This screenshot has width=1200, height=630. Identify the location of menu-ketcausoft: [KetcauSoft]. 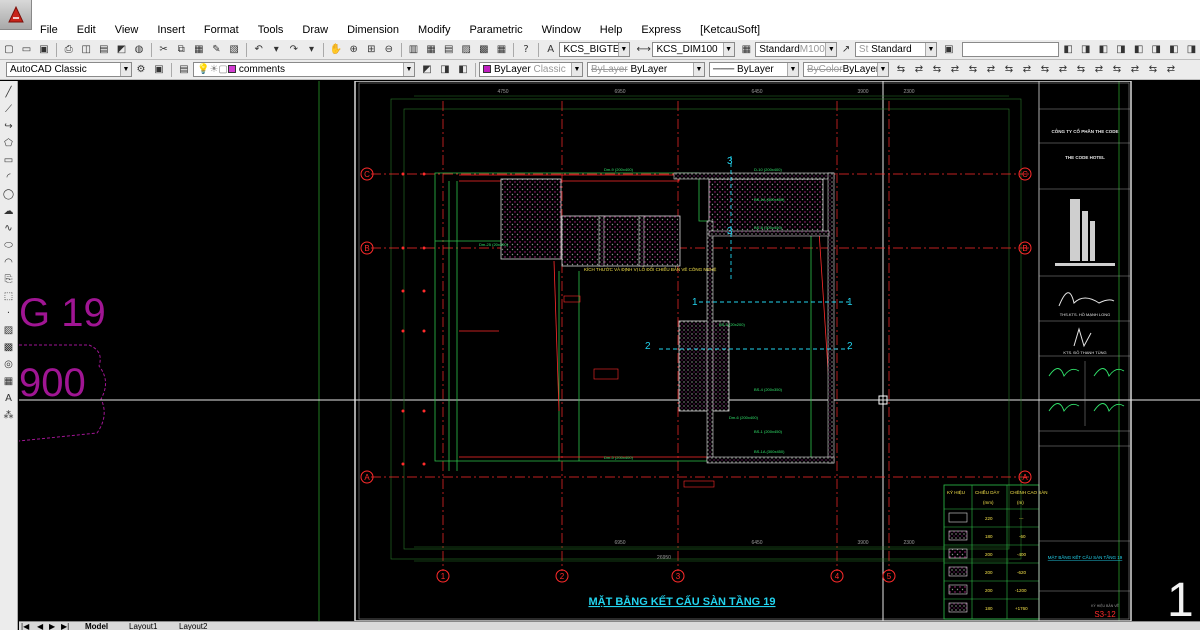
(734, 30).